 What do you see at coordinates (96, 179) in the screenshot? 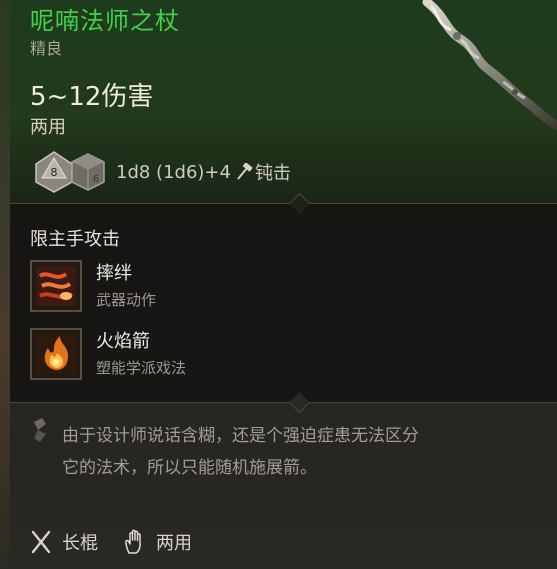
I see `d6-die-label: 6` at bounding box center [96, 179].